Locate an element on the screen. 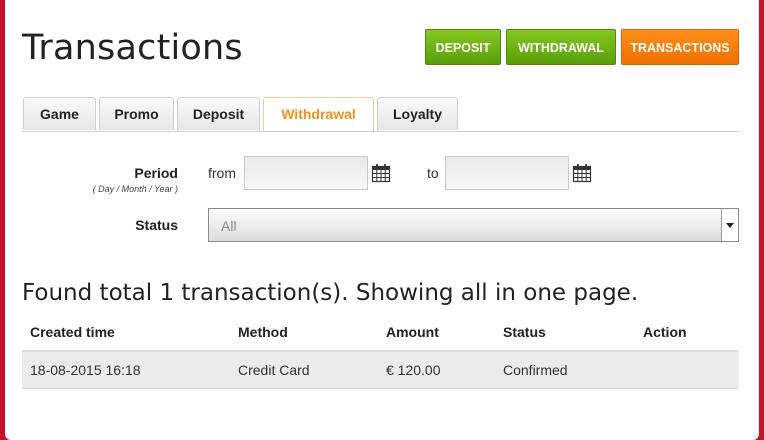 The image size is (764, 440). deposit-button: DEPOSIT is located at coordinates (463, 47).